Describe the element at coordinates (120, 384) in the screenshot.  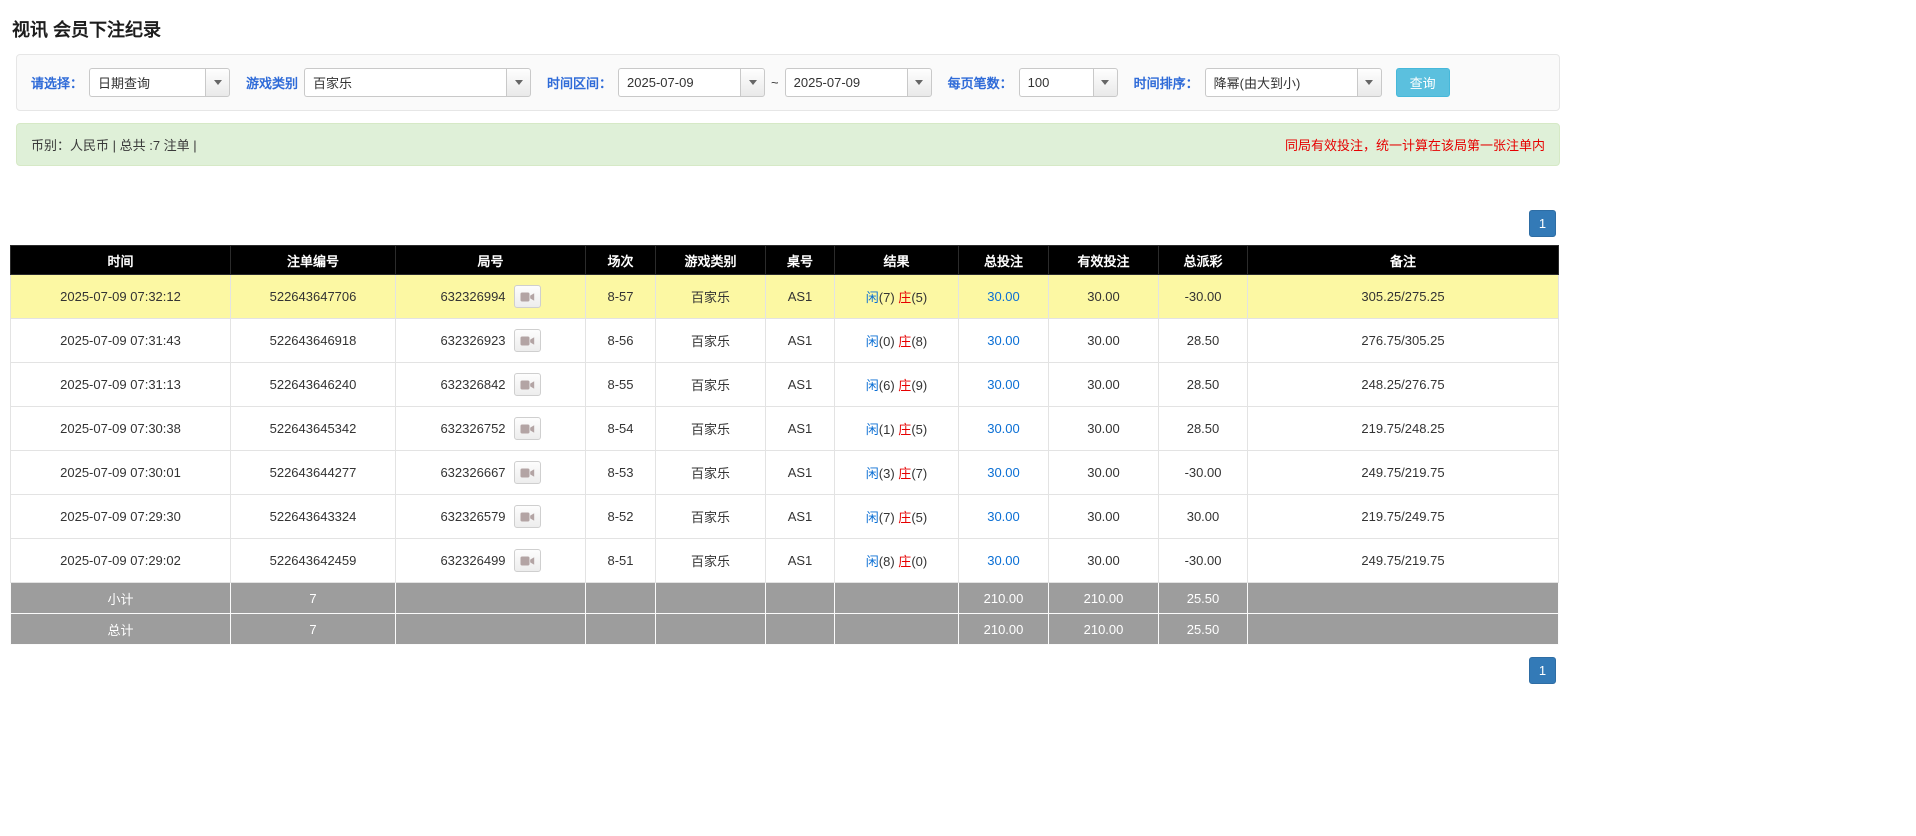
I see `cell-time: 2025-07-09 07:31:13` at that location.